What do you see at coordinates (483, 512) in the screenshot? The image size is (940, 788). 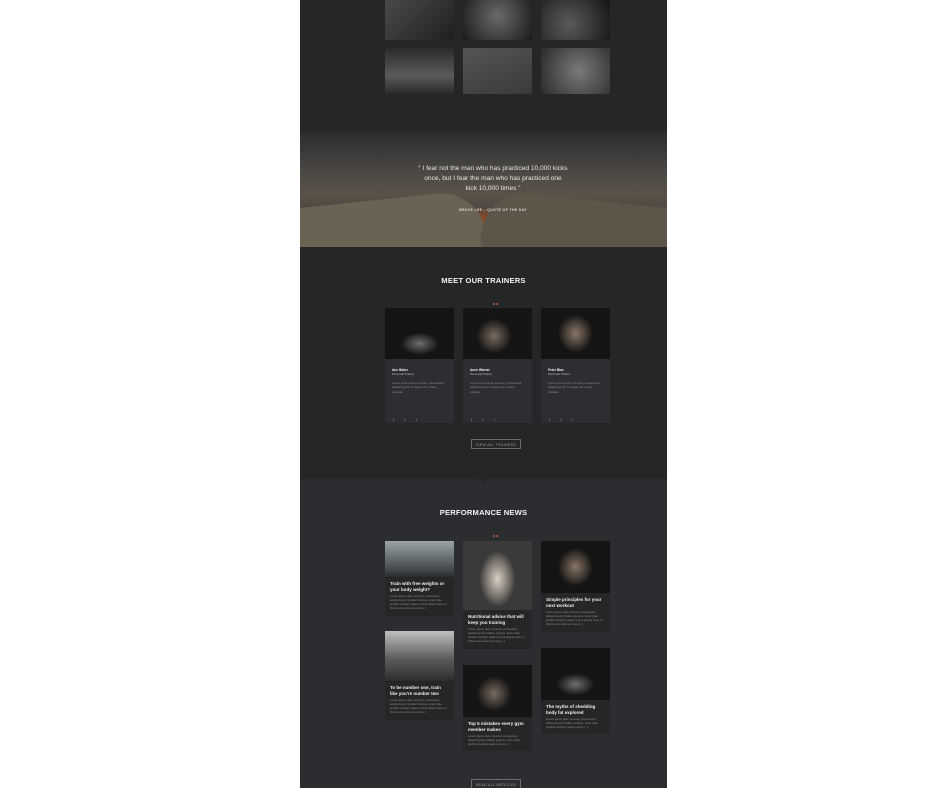 I see `news-heading: PERFORMANCE NEWS` at bounding box center [483, 512].